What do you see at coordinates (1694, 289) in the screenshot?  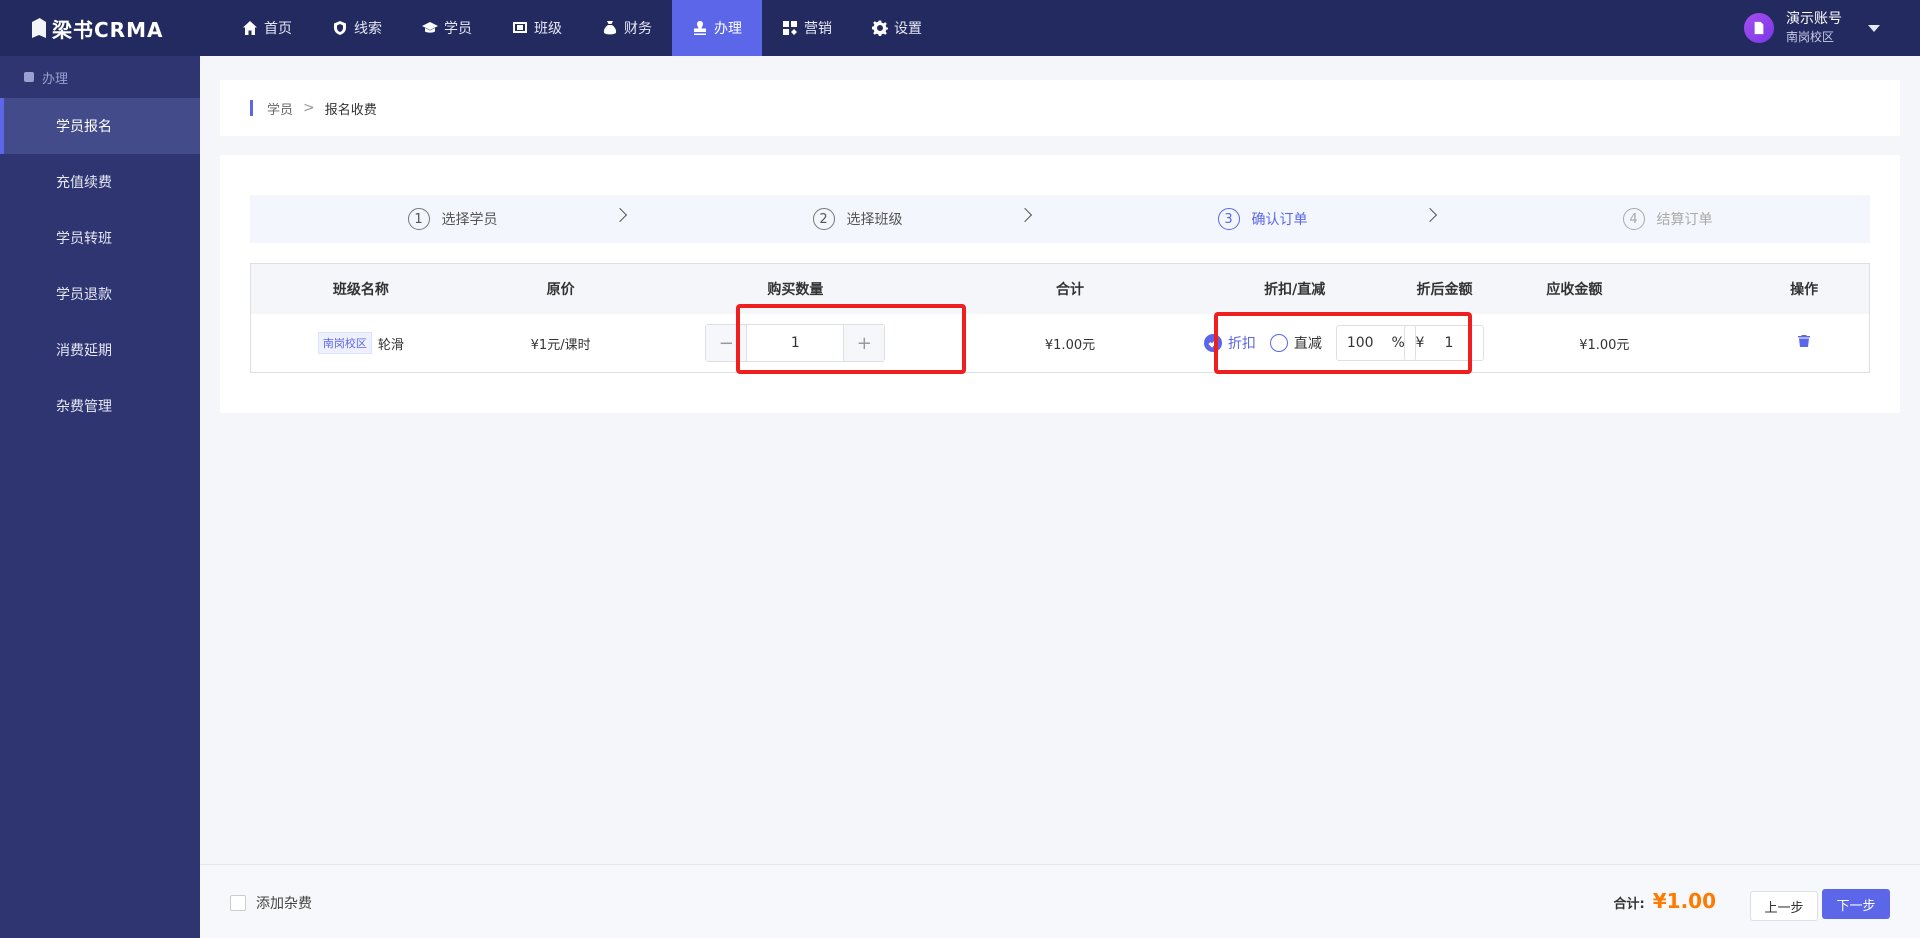 I see `col-action-spacer` at bounding box center [1694, 289].